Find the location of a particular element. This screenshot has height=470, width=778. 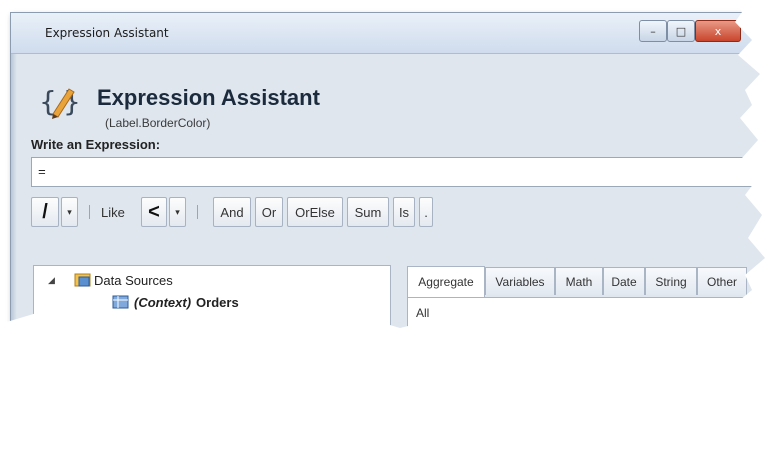

divide-dropdown-button: ▾ is located at coordinates (69, 212).